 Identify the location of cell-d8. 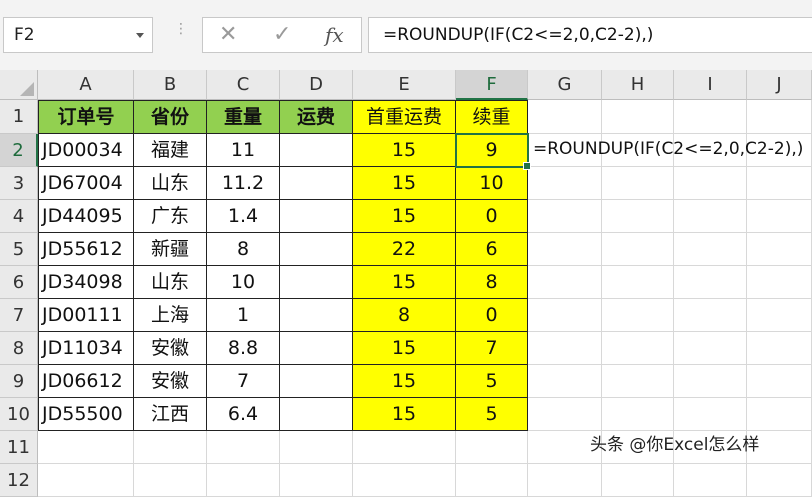
(316, 348).